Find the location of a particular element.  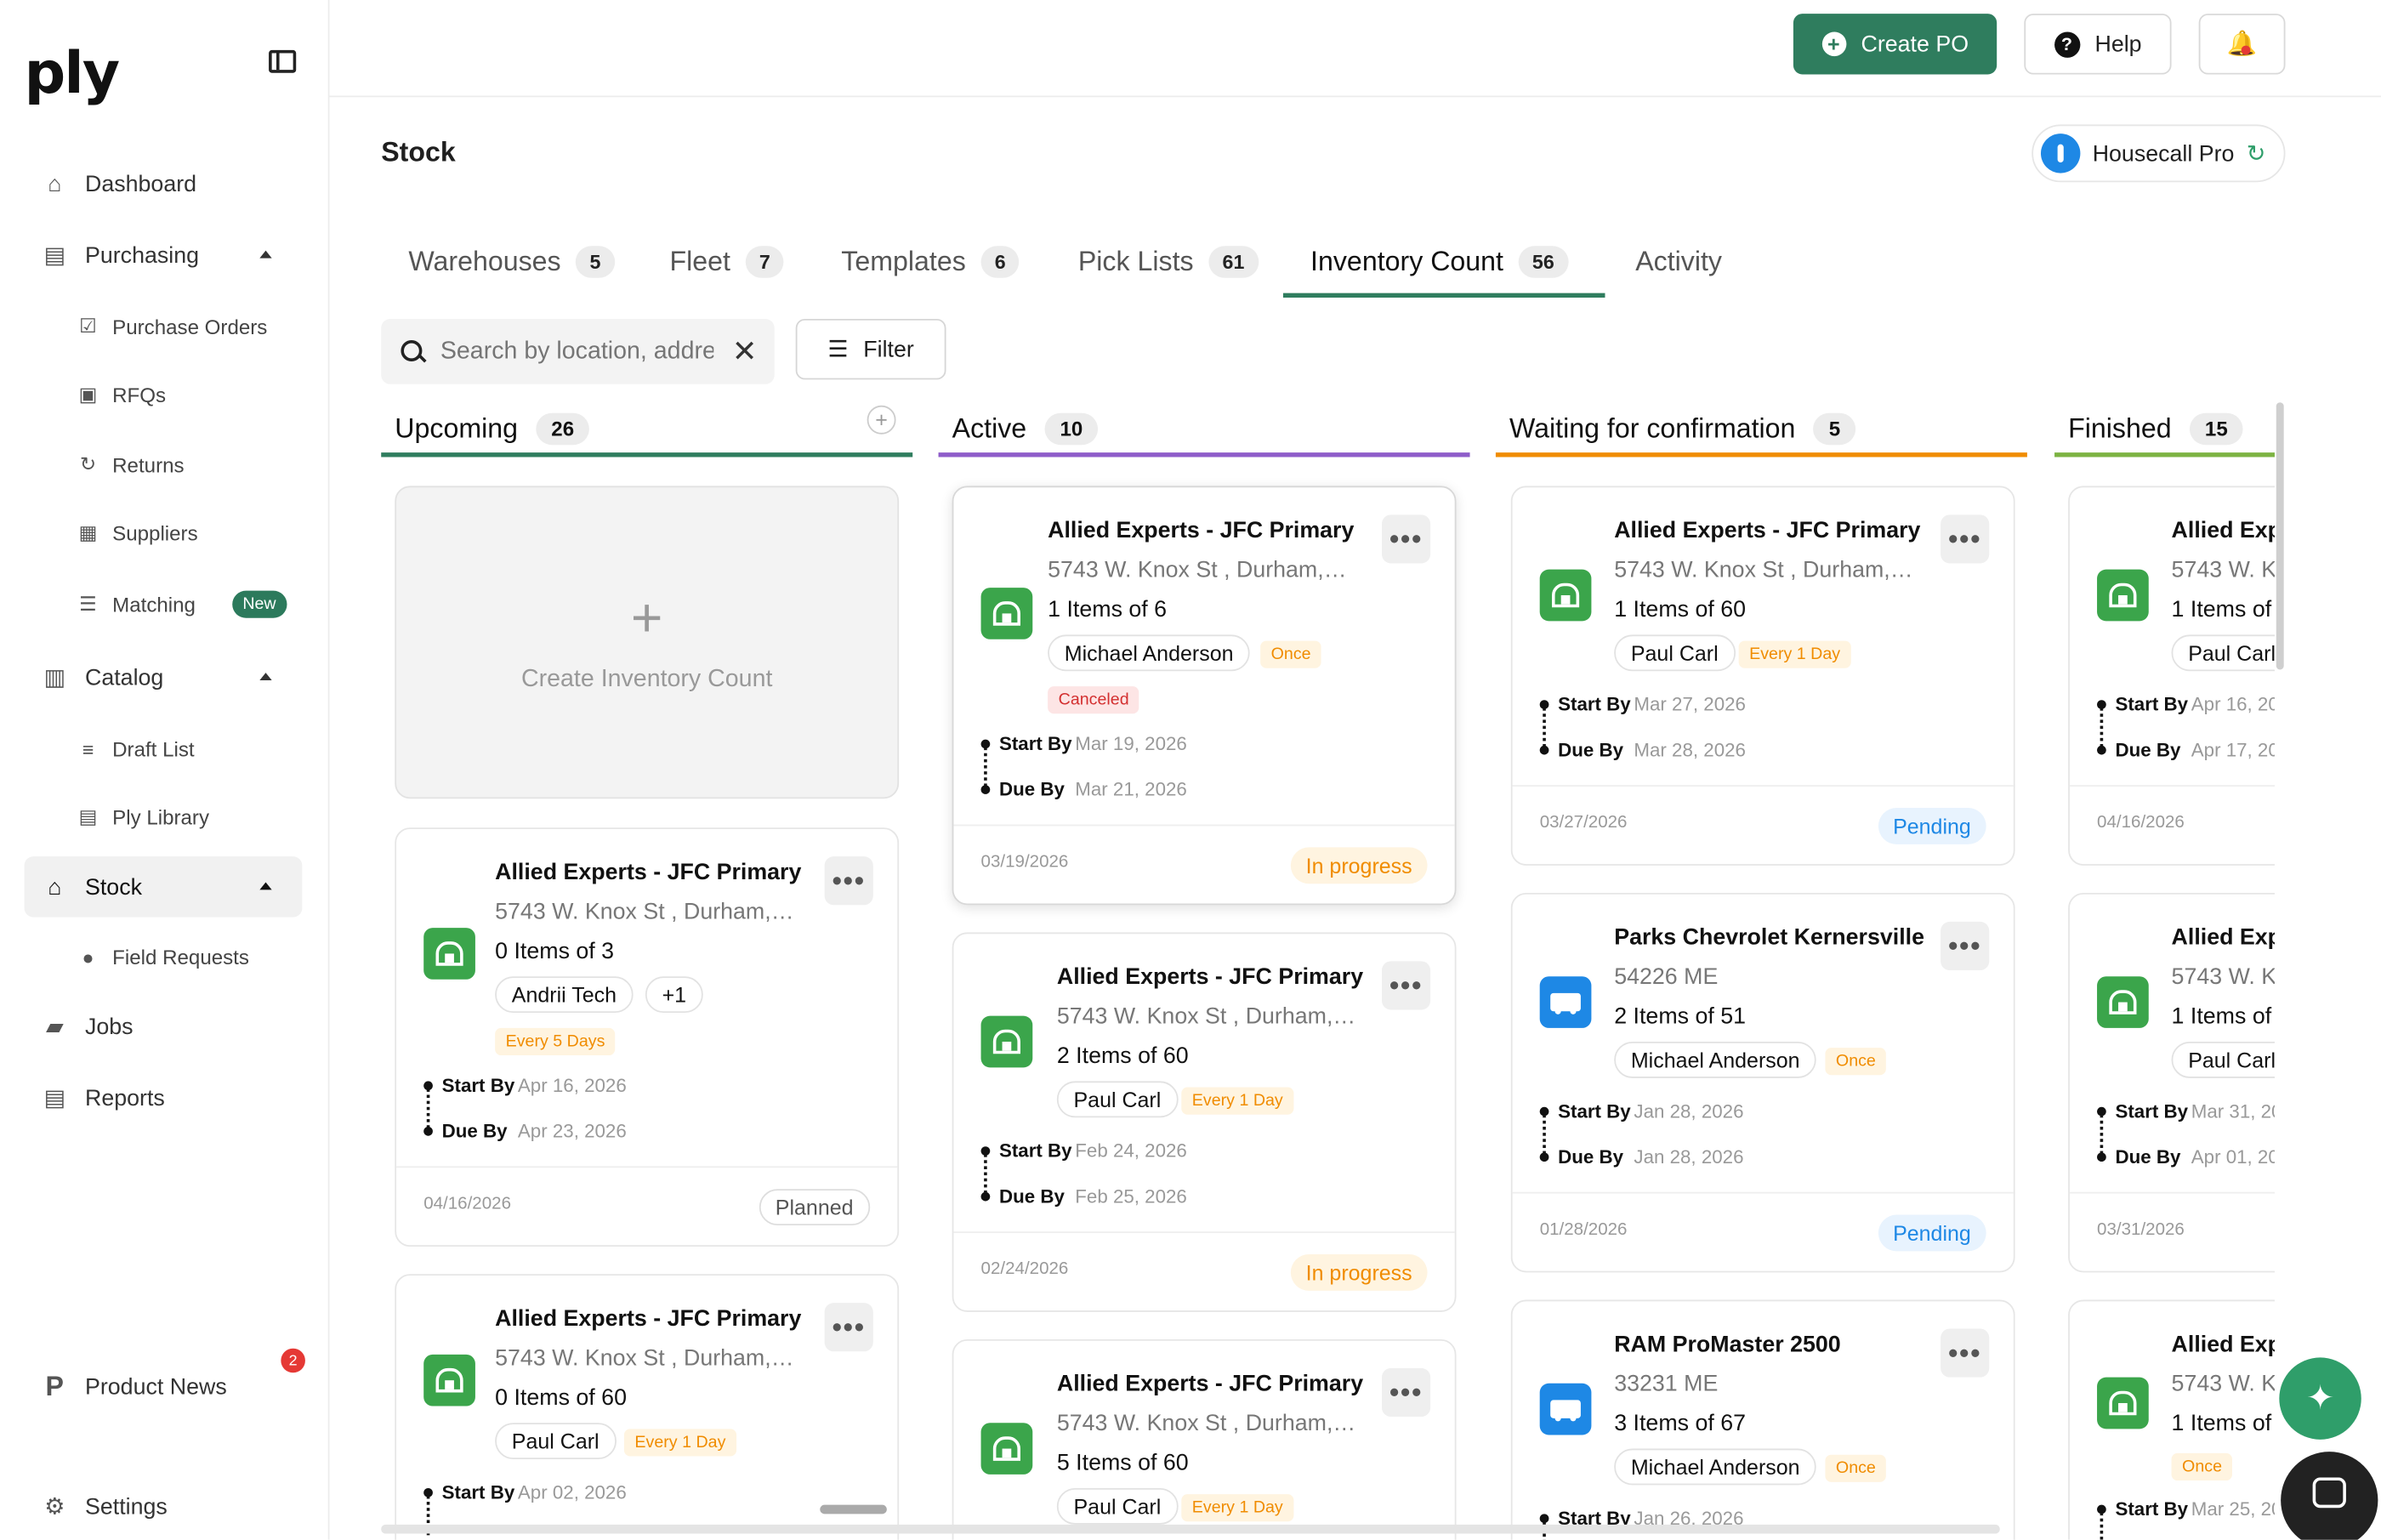

sidebar-item-product-news: P Product News is located at coordinates (164, 1386).